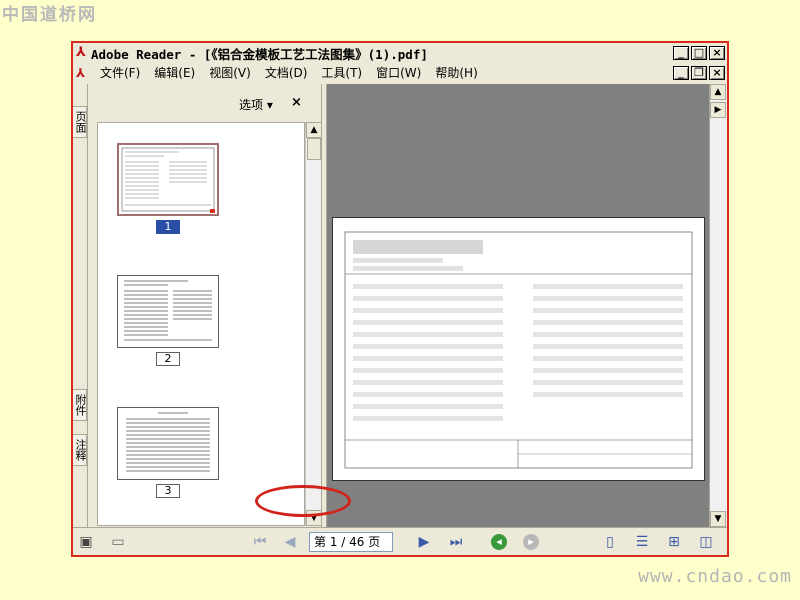 The width and height of the screenshot is (800, 600). Describe the element at coordinates (351, 542) in the screenshot. I see `page-number-field: 第 1 / 46 页` at that location.